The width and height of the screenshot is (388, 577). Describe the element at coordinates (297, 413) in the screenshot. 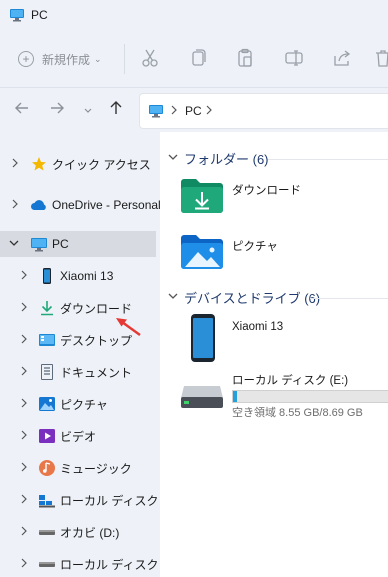

I see `drive-free-space: 空き領域 8.55 GB/8.69 GB` at that location.